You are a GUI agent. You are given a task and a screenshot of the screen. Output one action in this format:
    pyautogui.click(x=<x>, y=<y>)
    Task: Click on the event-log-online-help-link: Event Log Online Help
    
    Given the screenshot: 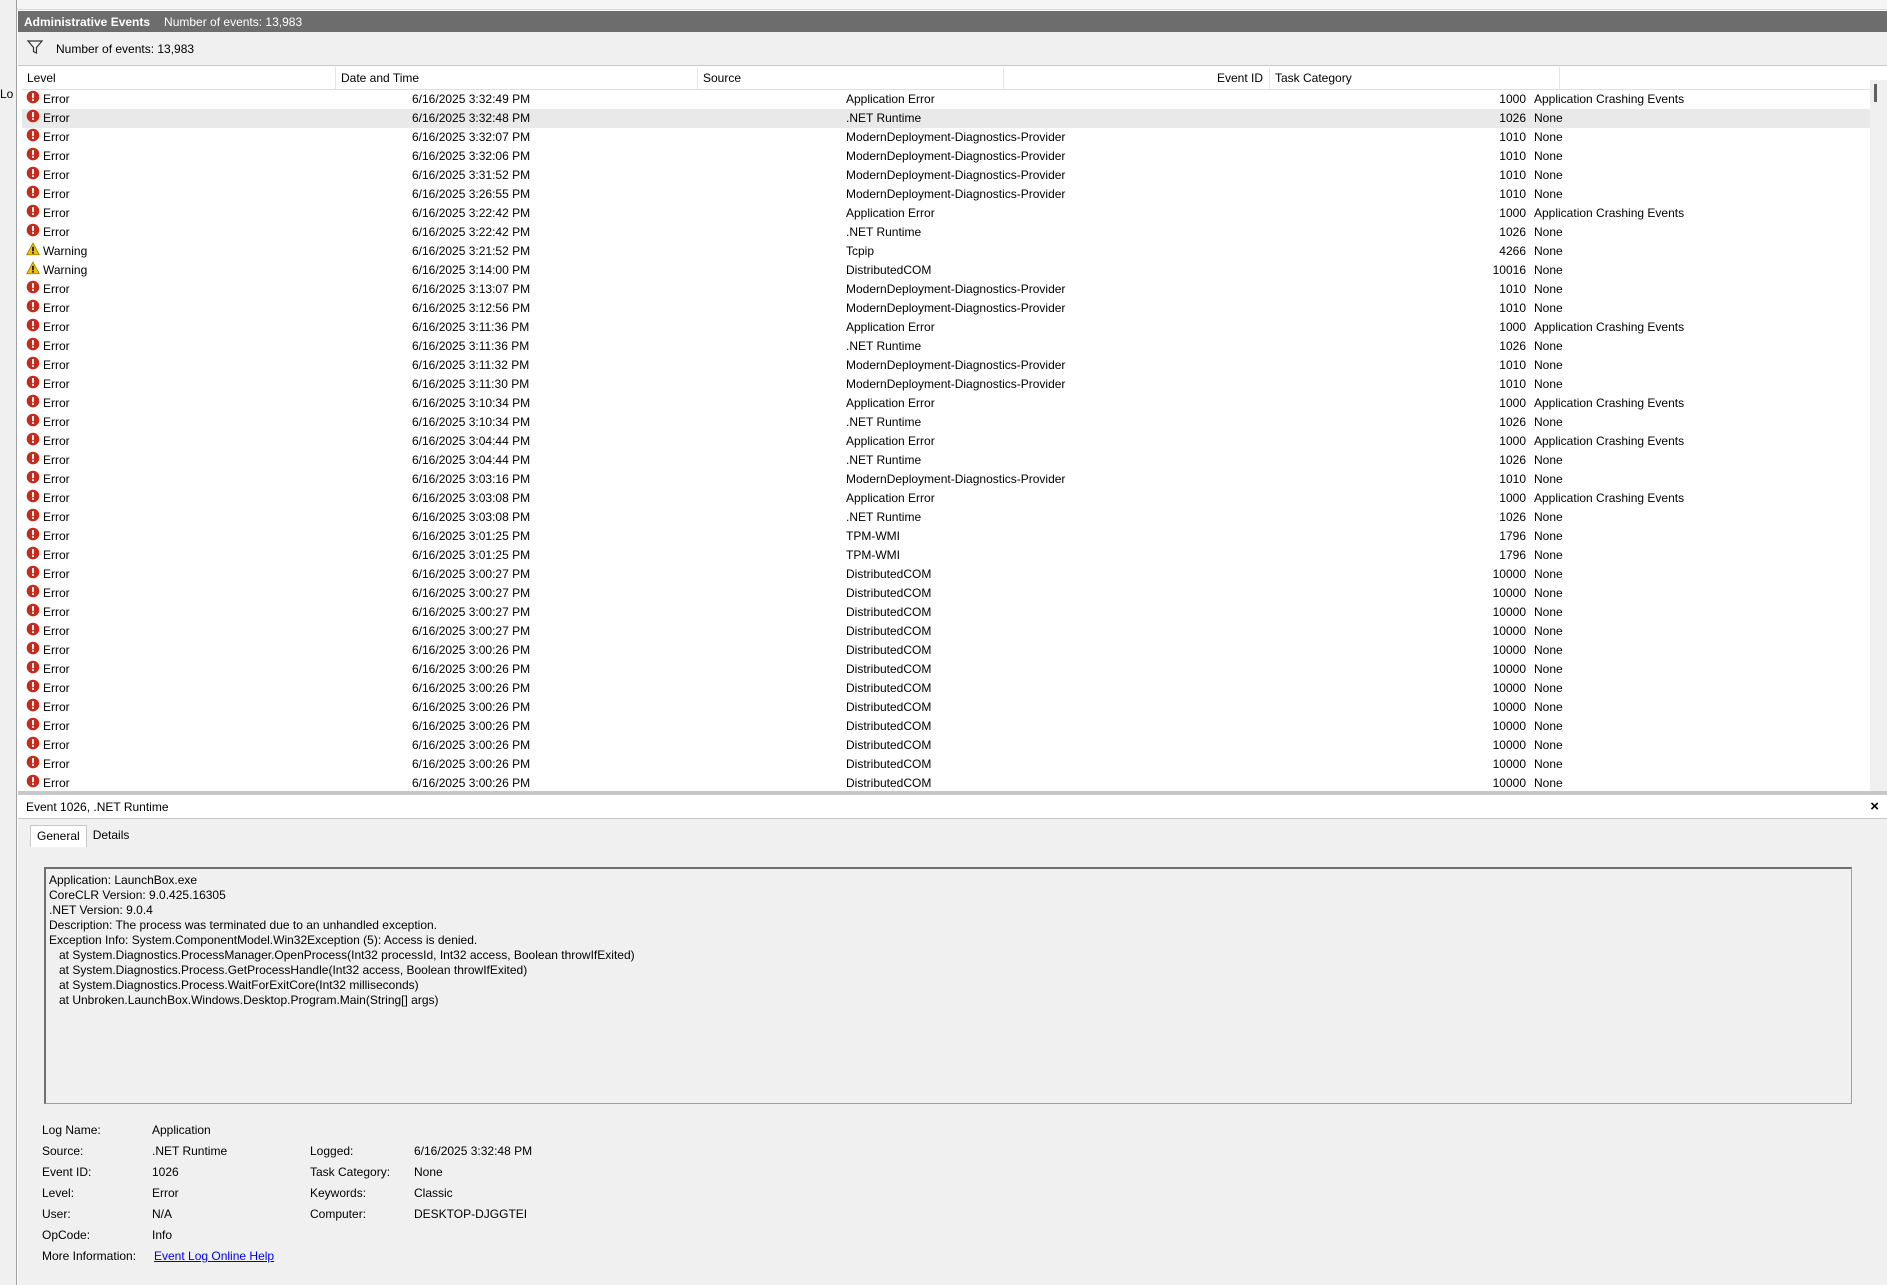 What is the action you would take?
    pyautogui.click(x=214, y=1256)
    